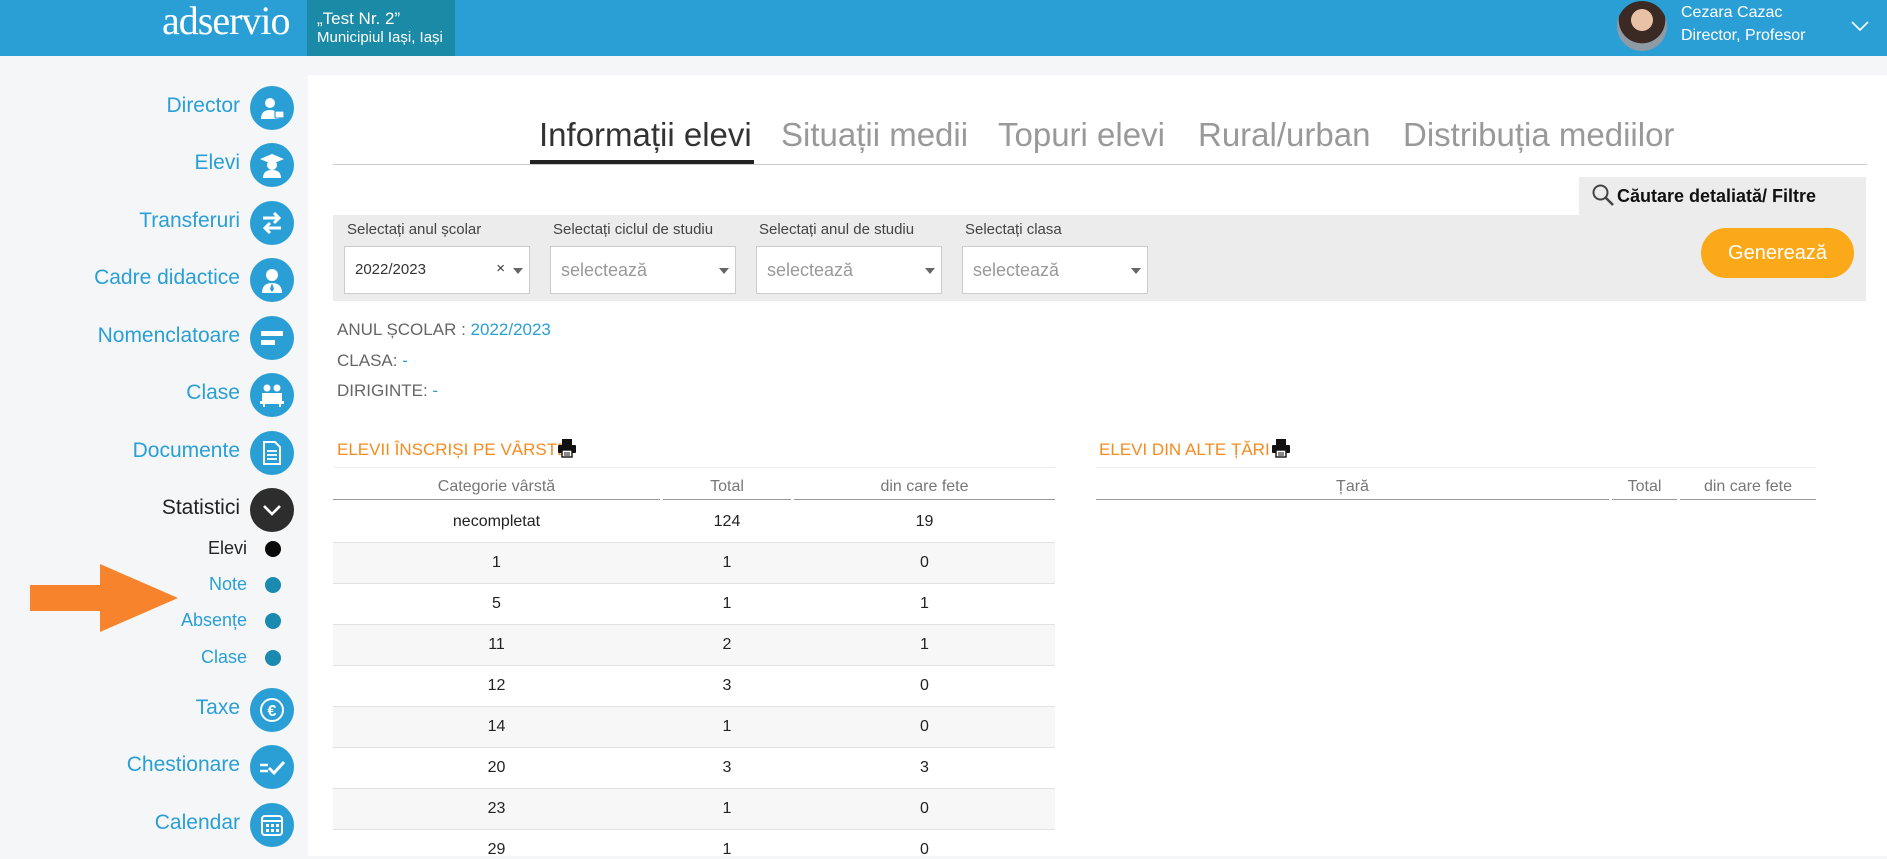  I want to click on avatar, so click(1642, 26).